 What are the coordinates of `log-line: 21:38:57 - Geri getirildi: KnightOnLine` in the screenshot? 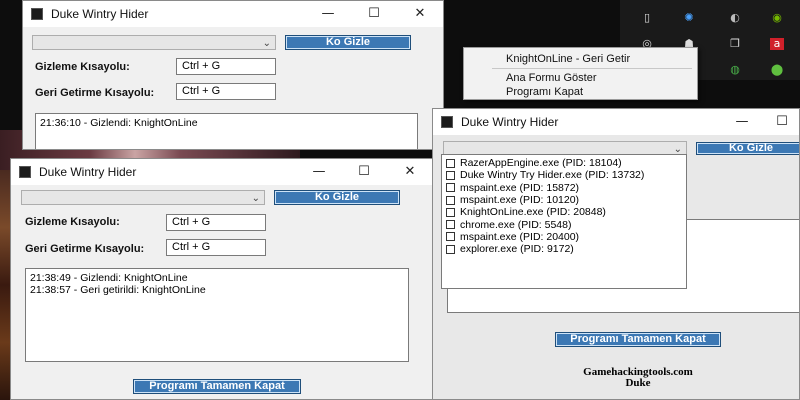 It's located at (118, 290).